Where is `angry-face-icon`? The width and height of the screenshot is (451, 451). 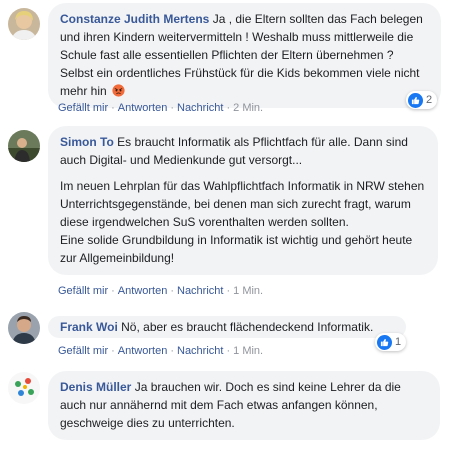
angry-face-icon is located at coordinates (118, 90).